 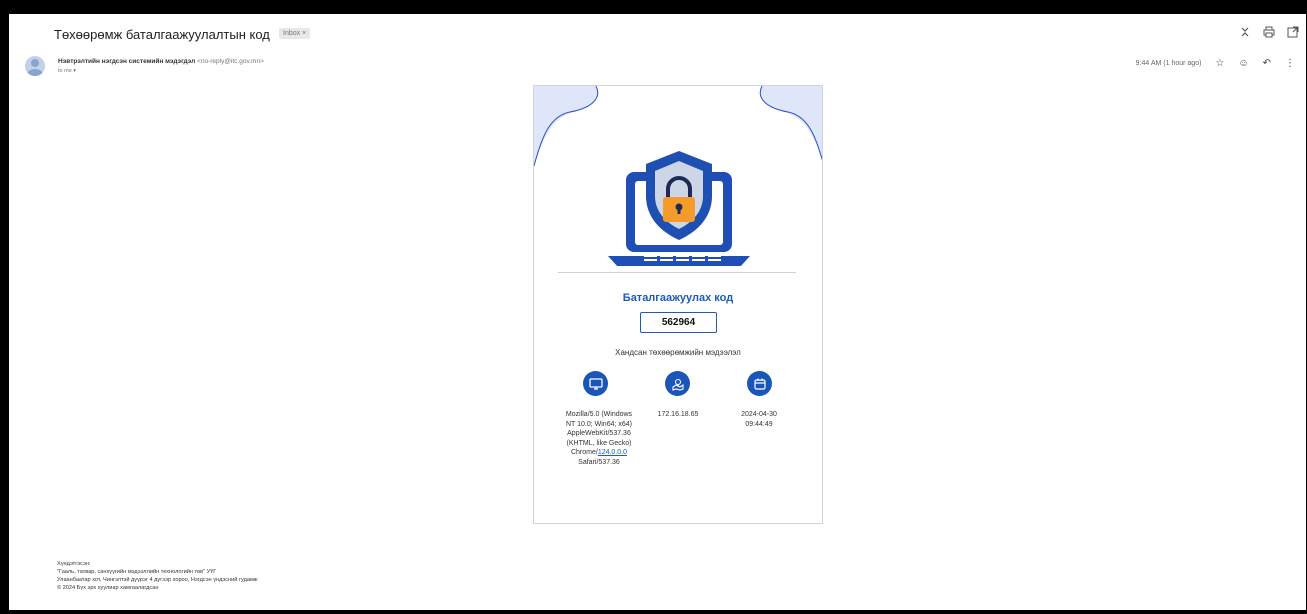 I want to click on browser-version-link: 124.0.0.0, so click(x=612, y=452).